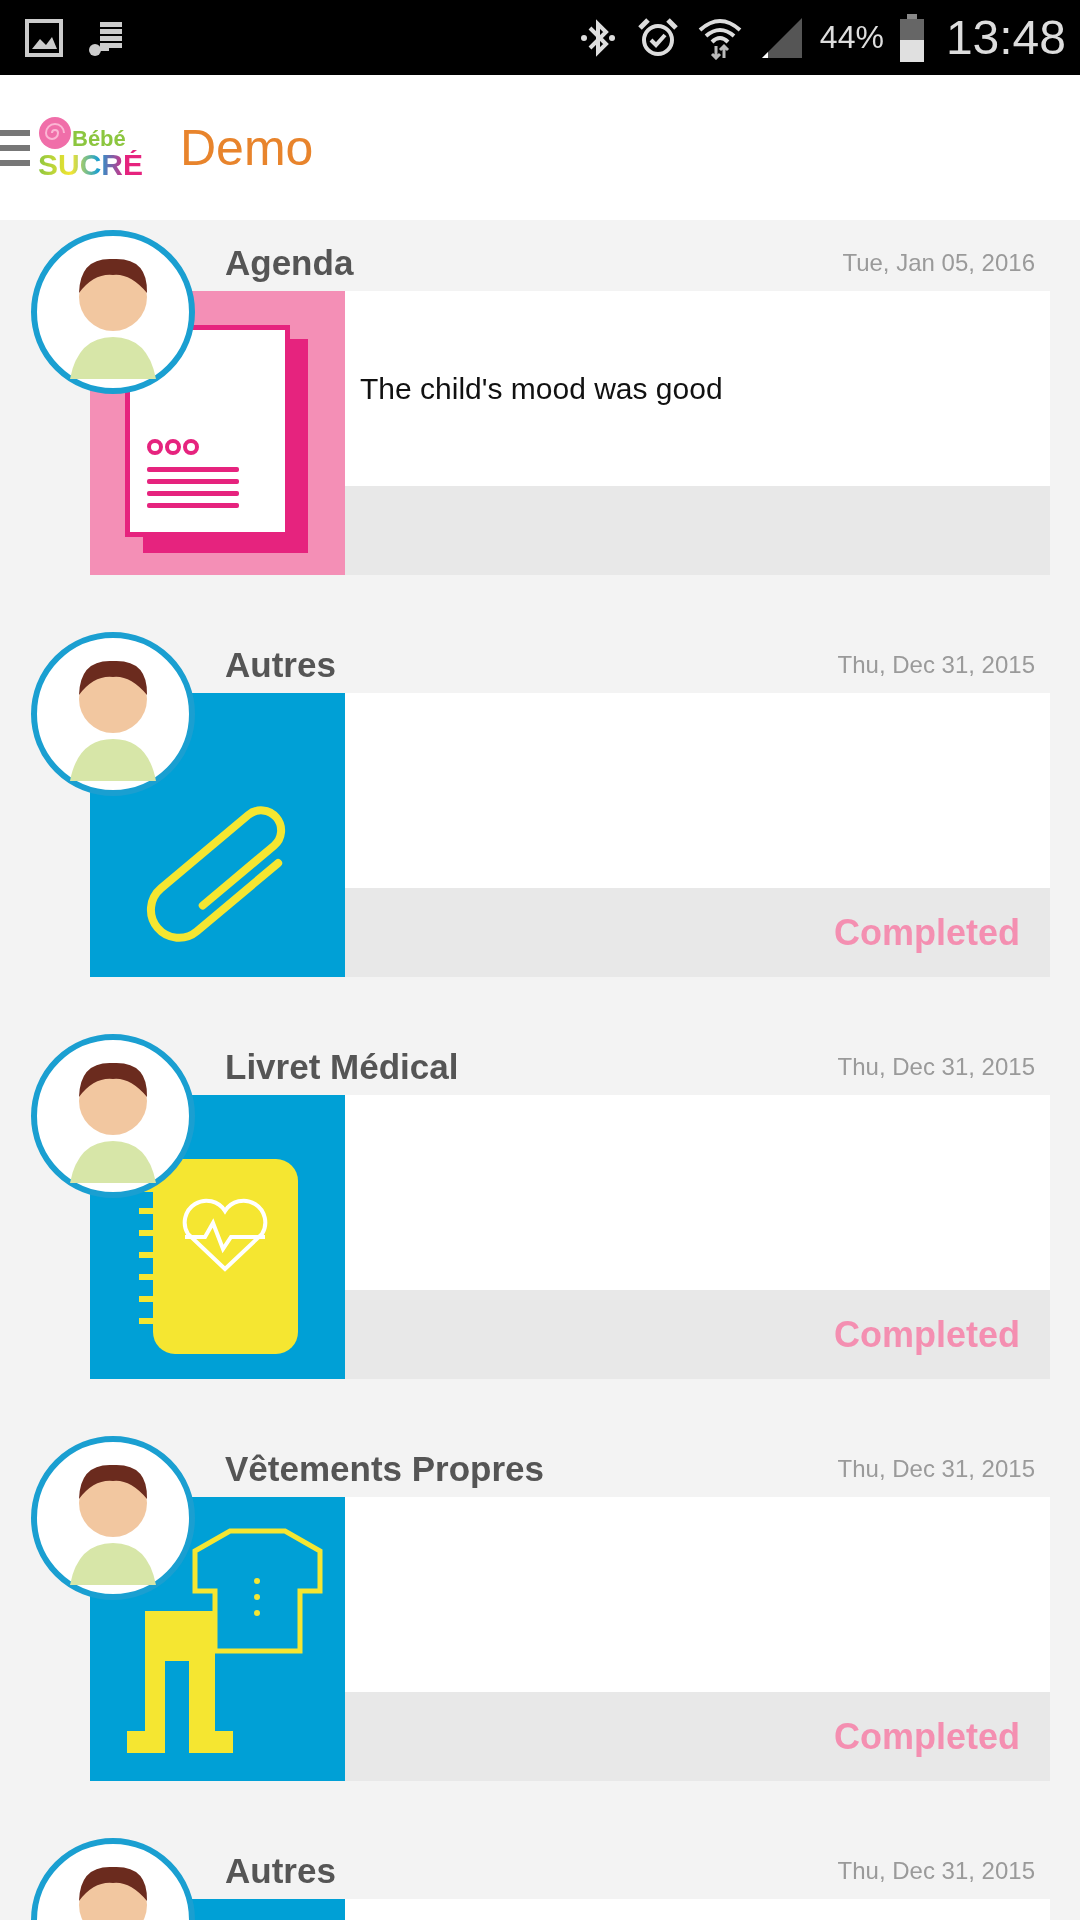 The image size is (1080, 1920). Describe the element at coordinates (44, 37) in the screenshot. I see `gallery-icon` at that location.